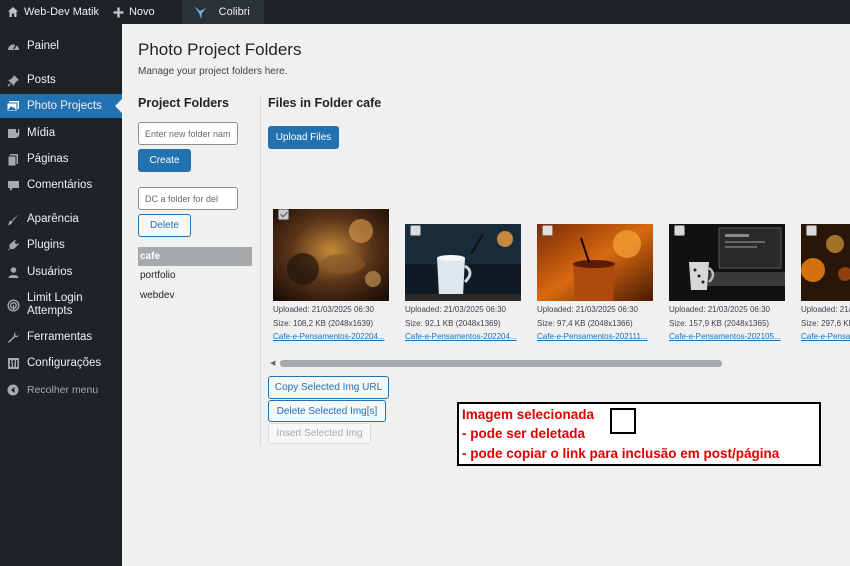 The width and height of the screenshot is (850, 566). Describe the element at coordinates (200, 12) in the screenshot. I see `hummingbird-icon` at that location.